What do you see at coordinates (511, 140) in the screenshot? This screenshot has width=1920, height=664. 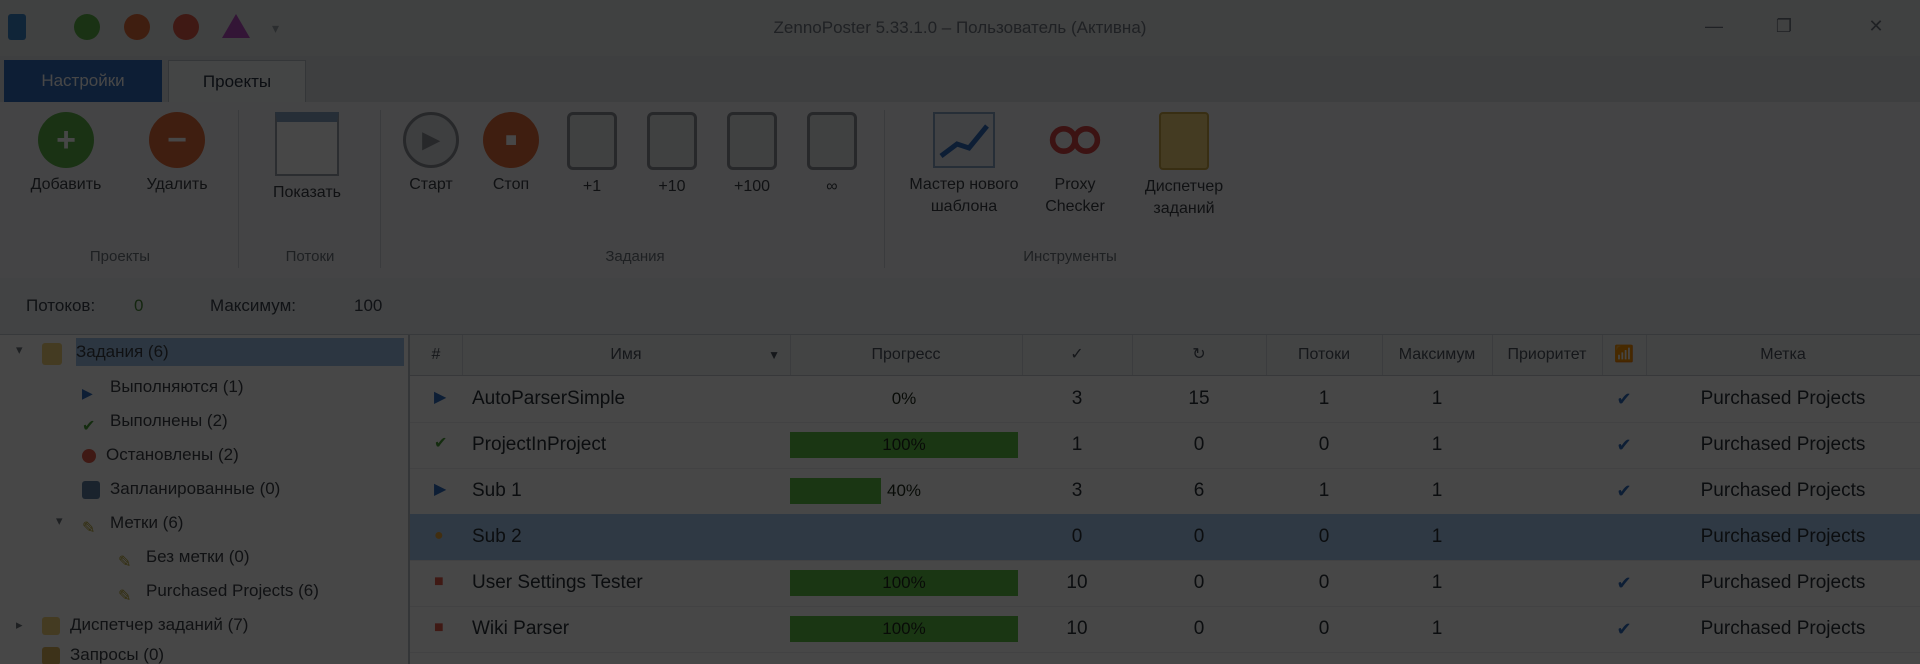 I see `stop-icon: ■` at bounding box center [511, 140].